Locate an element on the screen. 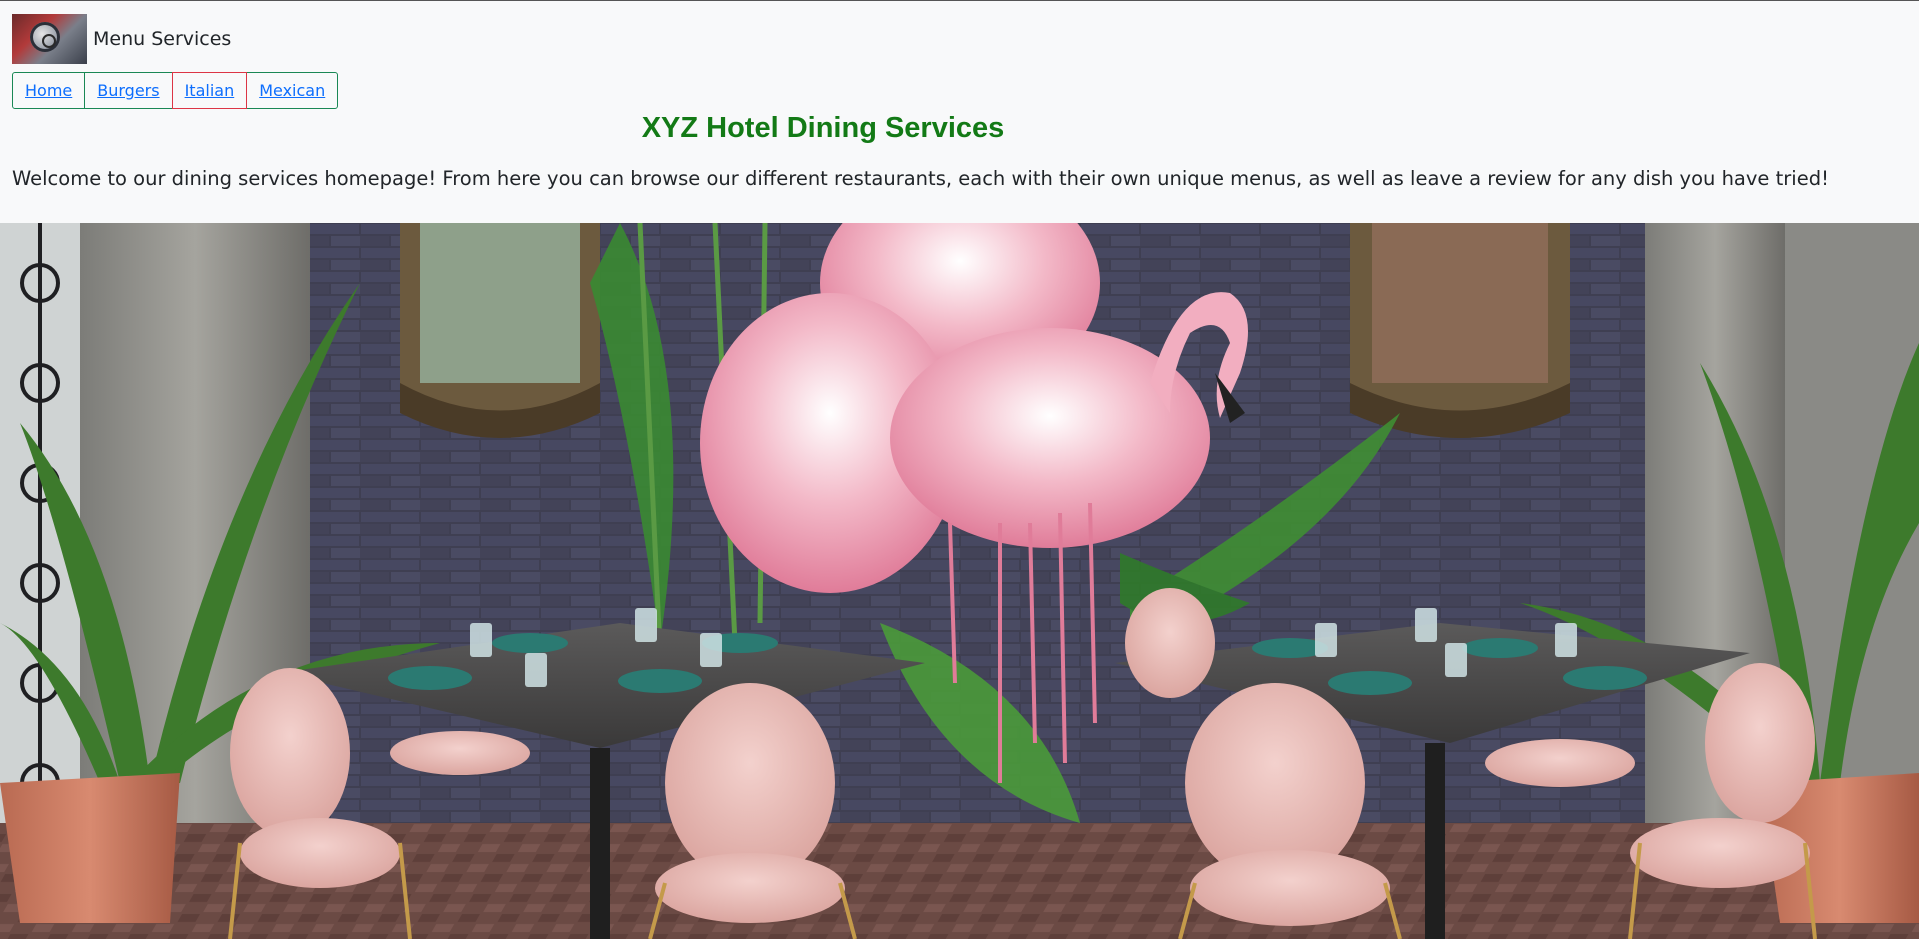 This screenshot has width=1919, height=939. page-title: XYZ Hotel Dining Services is located at coordinates (823, 128).